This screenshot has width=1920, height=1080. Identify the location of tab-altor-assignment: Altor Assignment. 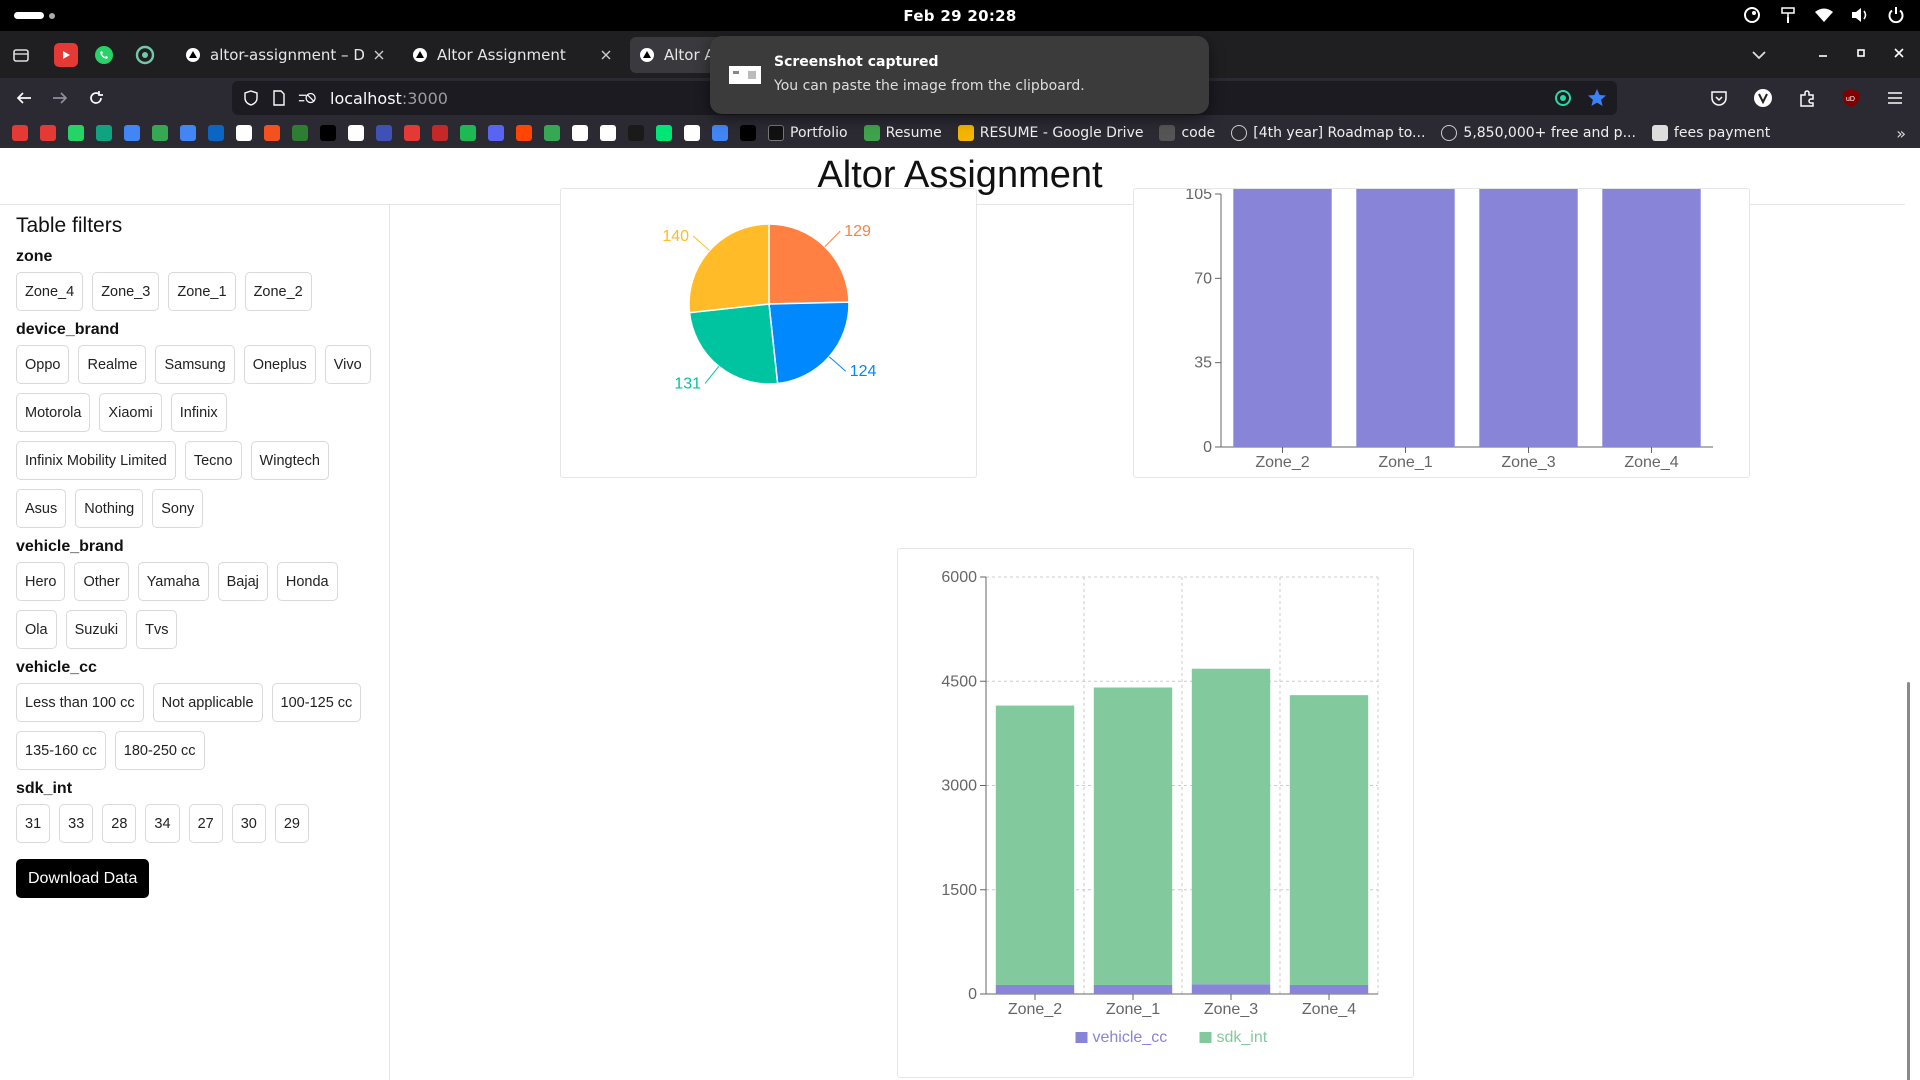
(513, 55).